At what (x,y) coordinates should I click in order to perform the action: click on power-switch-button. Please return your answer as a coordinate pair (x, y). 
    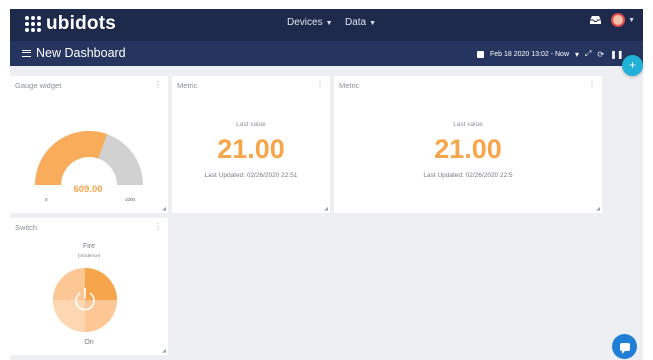
    Looking at the image, I should click on (85, 300).